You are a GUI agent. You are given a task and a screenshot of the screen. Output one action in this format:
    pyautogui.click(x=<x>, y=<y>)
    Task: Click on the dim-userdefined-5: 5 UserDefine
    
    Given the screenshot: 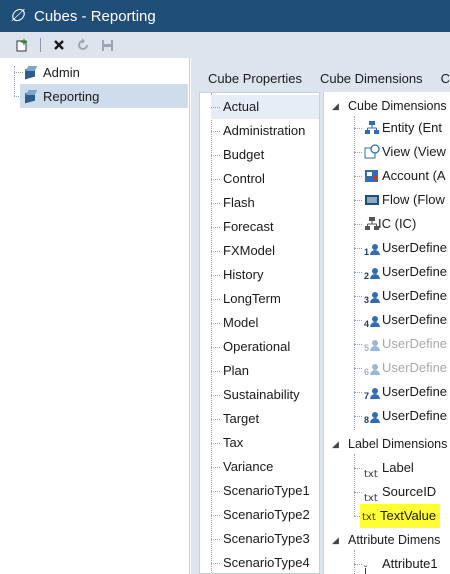 What is the action you would take?
    pyautogui.click(x=387, y=344)
    